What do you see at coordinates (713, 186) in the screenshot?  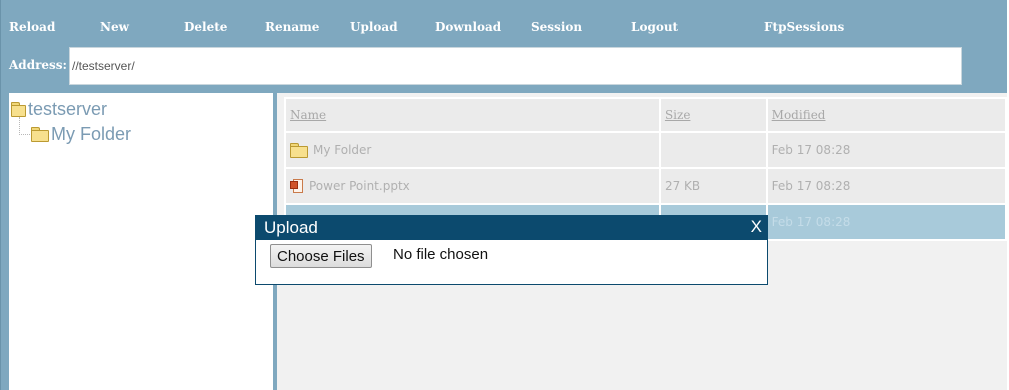 I see `file-size: 27 KB` at bounding box center [713, 186].